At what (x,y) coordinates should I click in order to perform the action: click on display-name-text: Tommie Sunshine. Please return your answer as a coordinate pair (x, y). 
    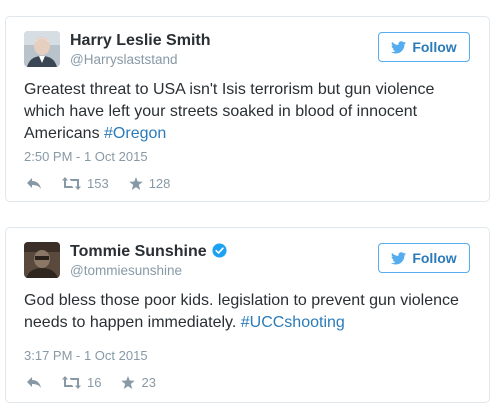
    Looking at the image, I should click on (138, 251).